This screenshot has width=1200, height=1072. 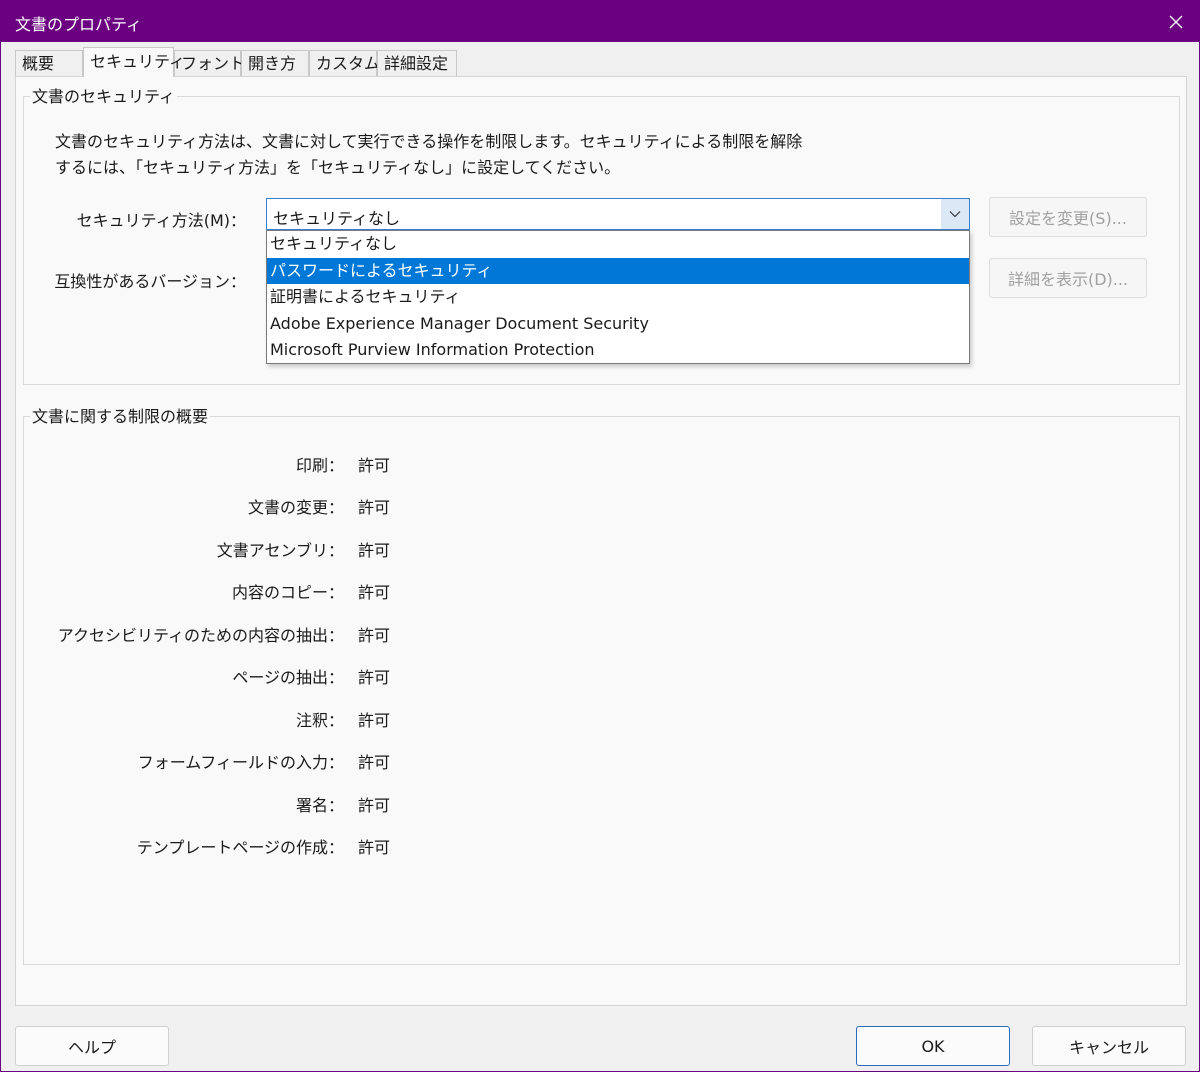 I want to click on restriction-row-commenting: 注釈： 許可, so click(x=274, y=719).